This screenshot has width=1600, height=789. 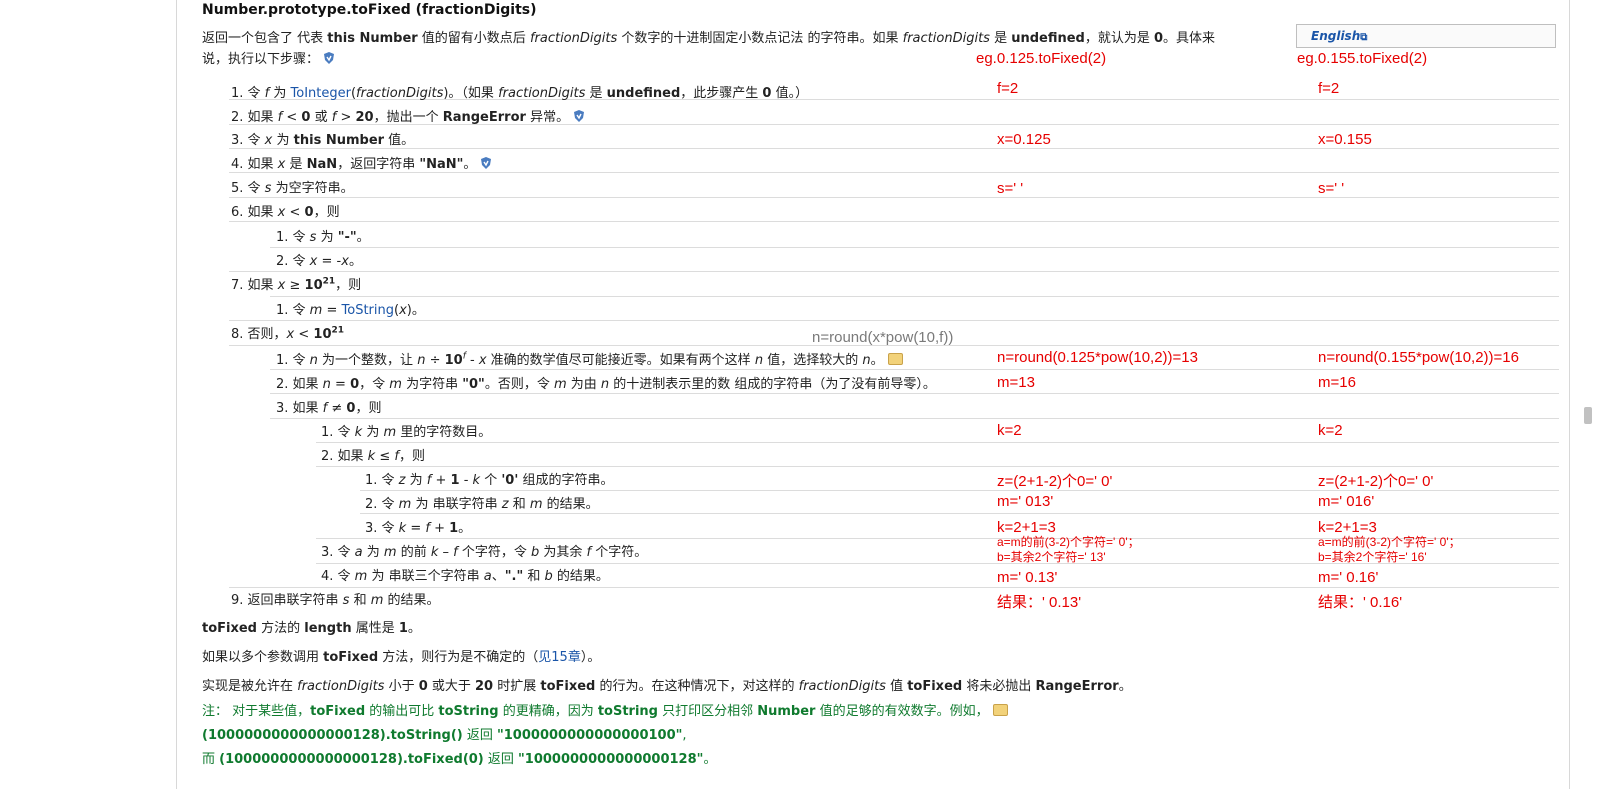 What do you see at coordinates (1337, 382) in the screenshot?
I see `annotation-b-m: m=16` at bounding box center [1337, 382].